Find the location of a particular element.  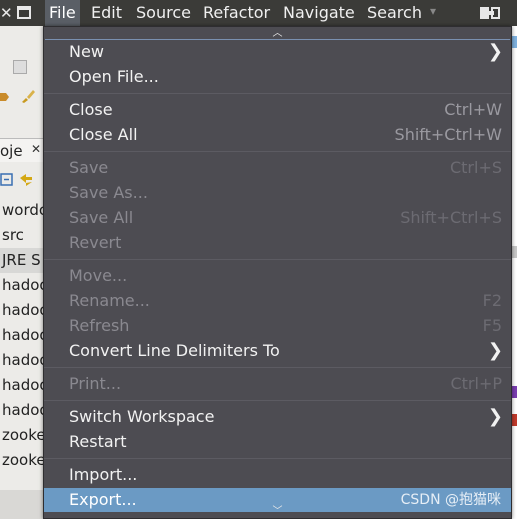

perspective-switch-icon is located at coordinates (491, 13).